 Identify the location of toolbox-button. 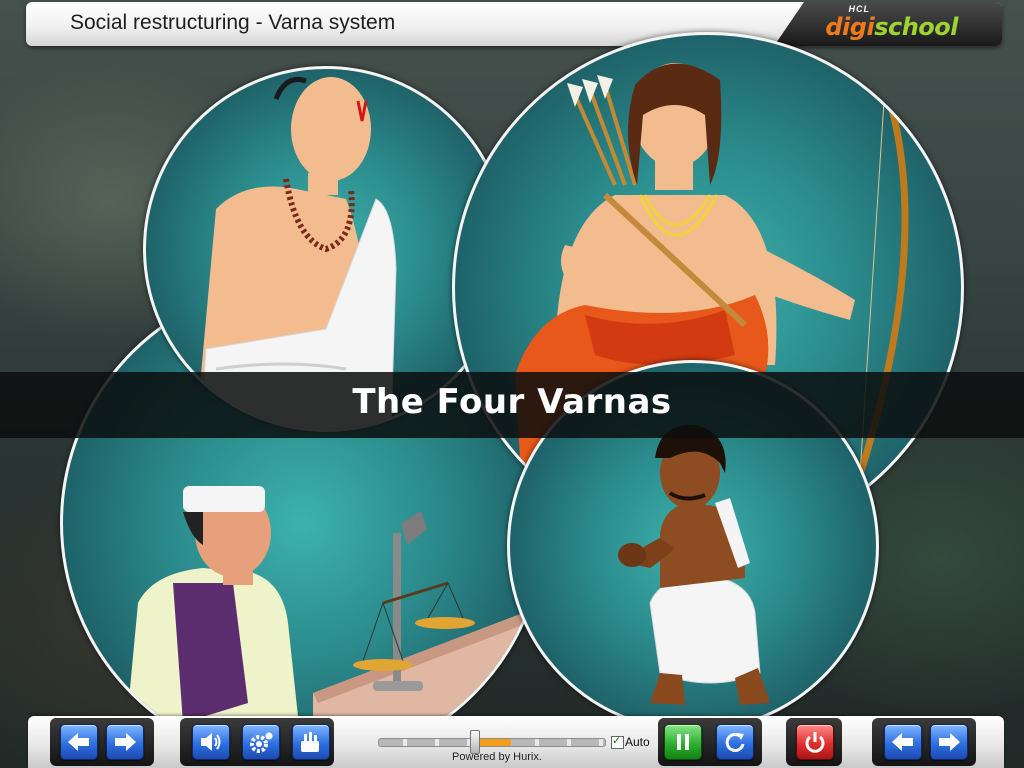
(311, 742).